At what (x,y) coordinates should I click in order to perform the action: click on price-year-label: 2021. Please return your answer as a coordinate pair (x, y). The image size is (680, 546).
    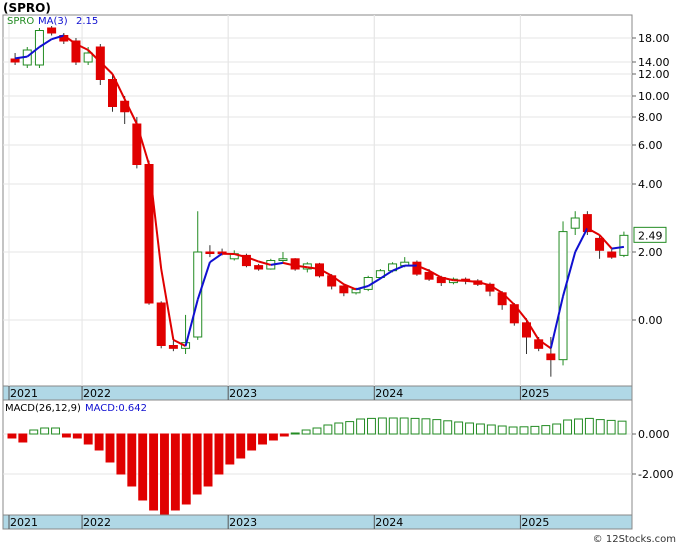
    Looking at the image, I should click on (24, 393).